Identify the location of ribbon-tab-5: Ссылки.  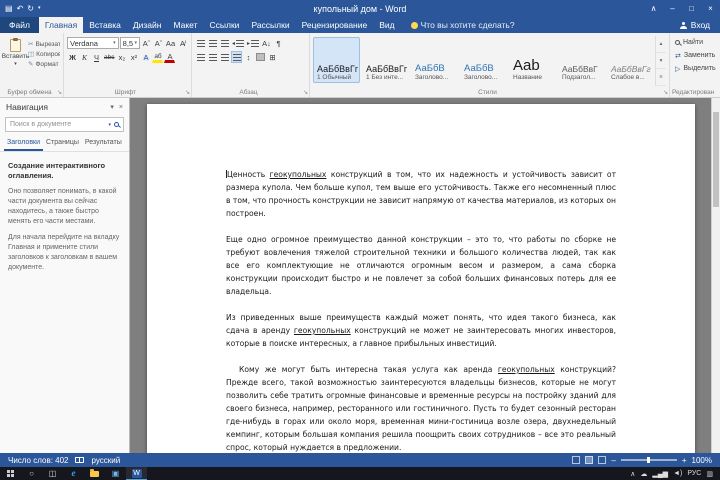
(225, 25).